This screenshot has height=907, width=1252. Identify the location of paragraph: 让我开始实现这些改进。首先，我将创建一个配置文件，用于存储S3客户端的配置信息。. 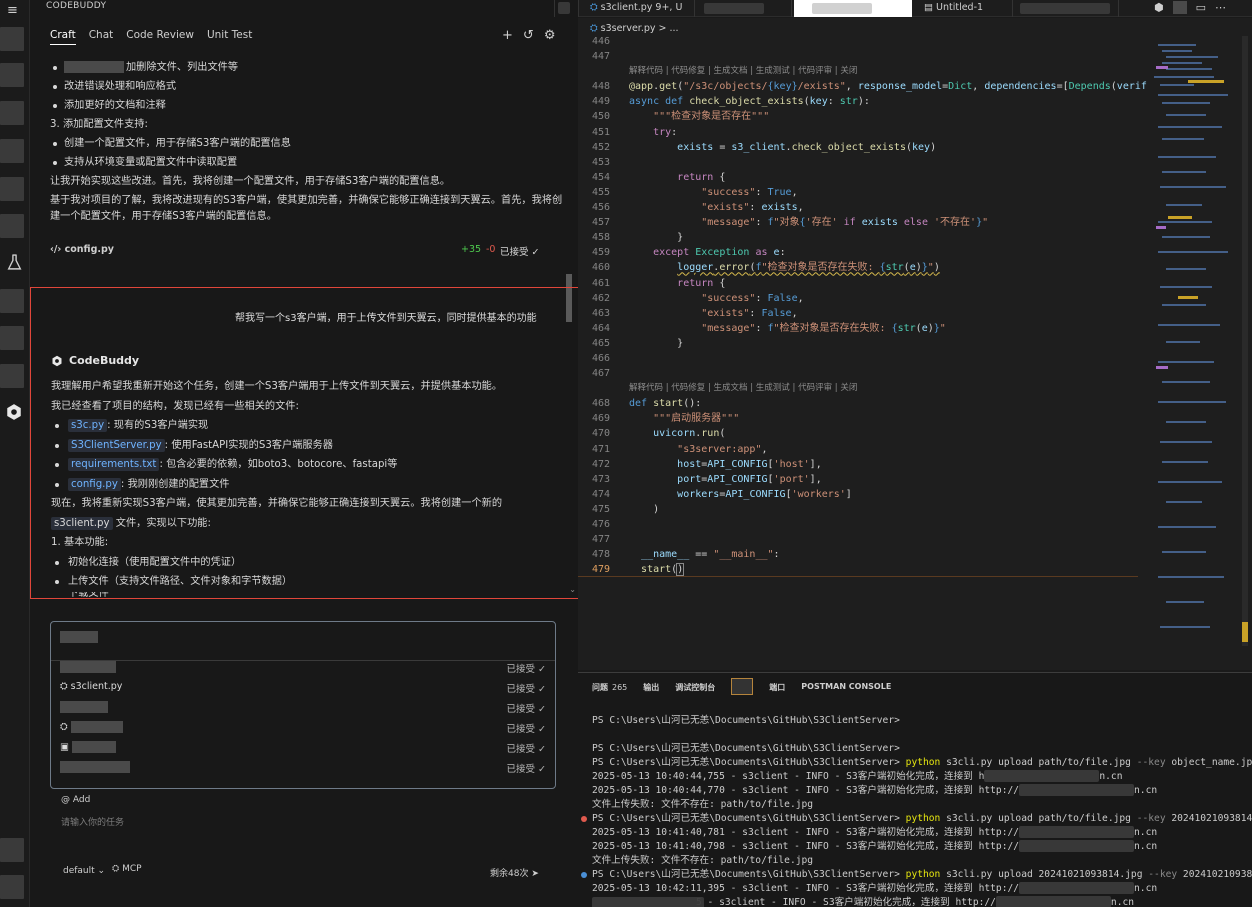
(250, 181).